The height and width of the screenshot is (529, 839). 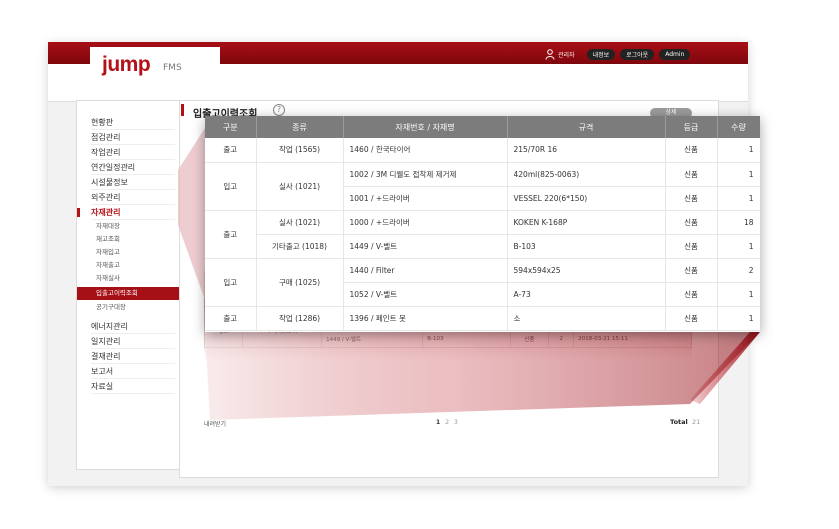 What do you see at coordinates (132, 293) in the screenshot?
I see `subitem-inout-history: 입출고이력조회` at bounding box center [132, 293].